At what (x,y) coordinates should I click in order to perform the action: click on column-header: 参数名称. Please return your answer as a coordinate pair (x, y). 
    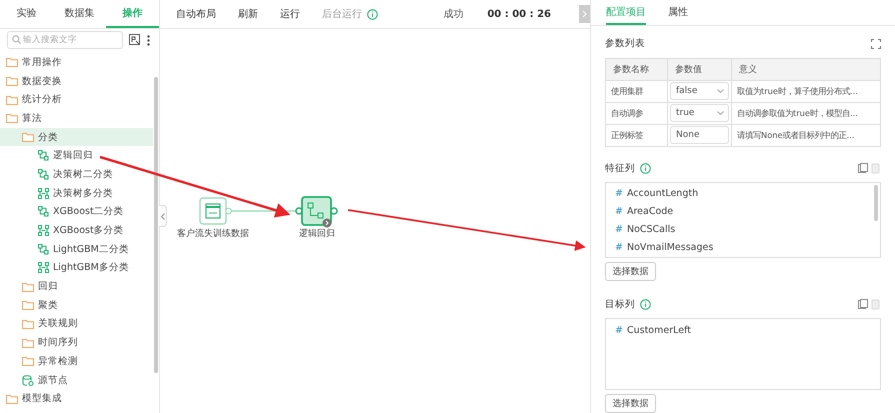
    Looking at the image, I should click on (637, 69).